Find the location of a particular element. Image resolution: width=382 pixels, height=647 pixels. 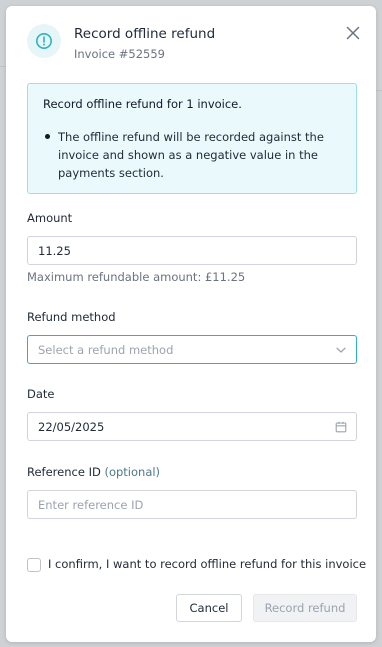

reference-id-label-text: Reference ID is located at coordinates (64, 472).